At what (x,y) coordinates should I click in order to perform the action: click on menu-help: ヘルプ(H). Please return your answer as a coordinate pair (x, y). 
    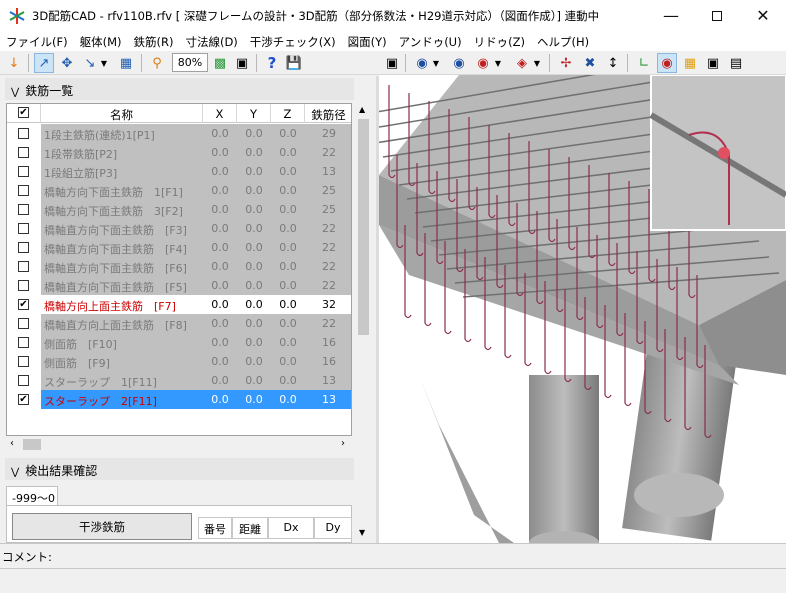
    Looking at the image, I should click on (563, 41).